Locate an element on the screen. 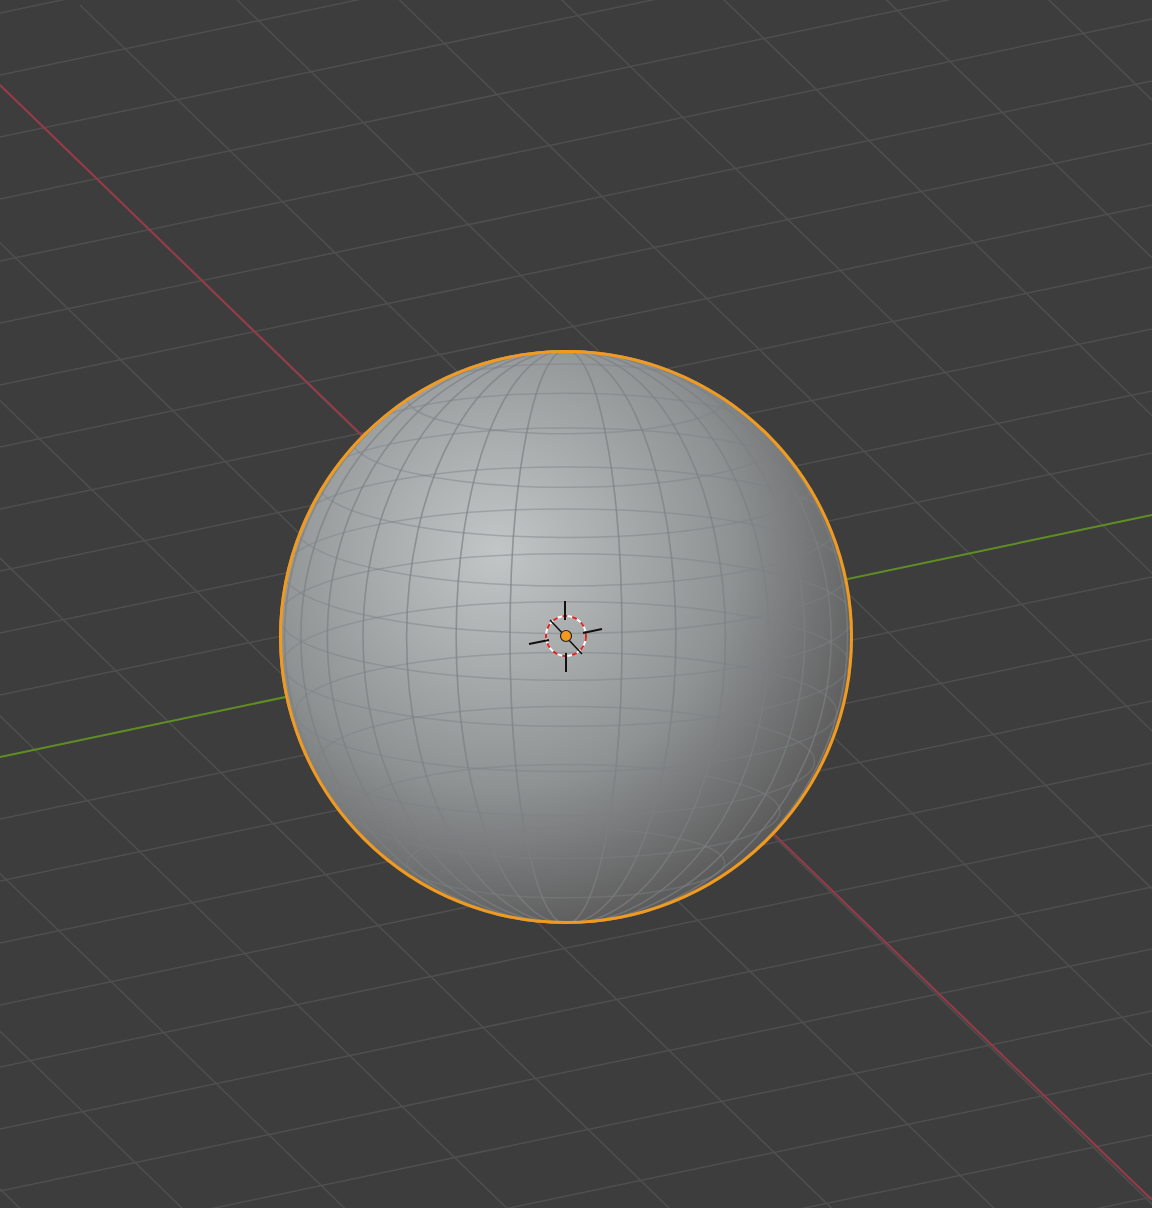 The image size is (1152, 1208). origin-dot is located at coordinates (566, 636).